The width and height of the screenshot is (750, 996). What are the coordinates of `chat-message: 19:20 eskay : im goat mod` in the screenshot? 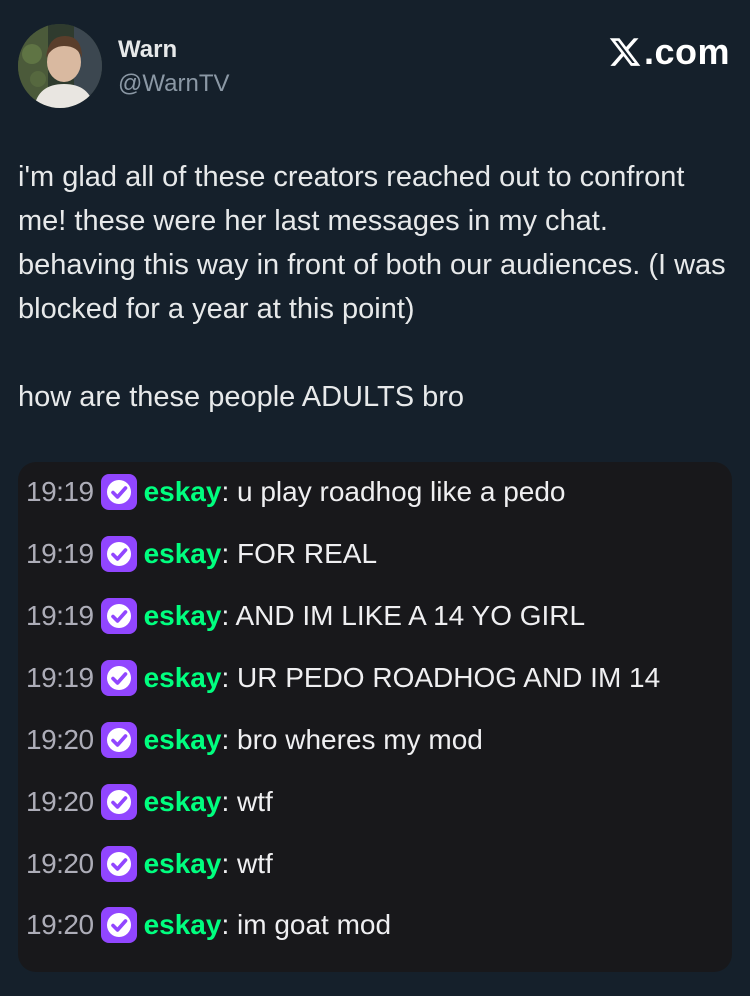 It's located at (208, 925).